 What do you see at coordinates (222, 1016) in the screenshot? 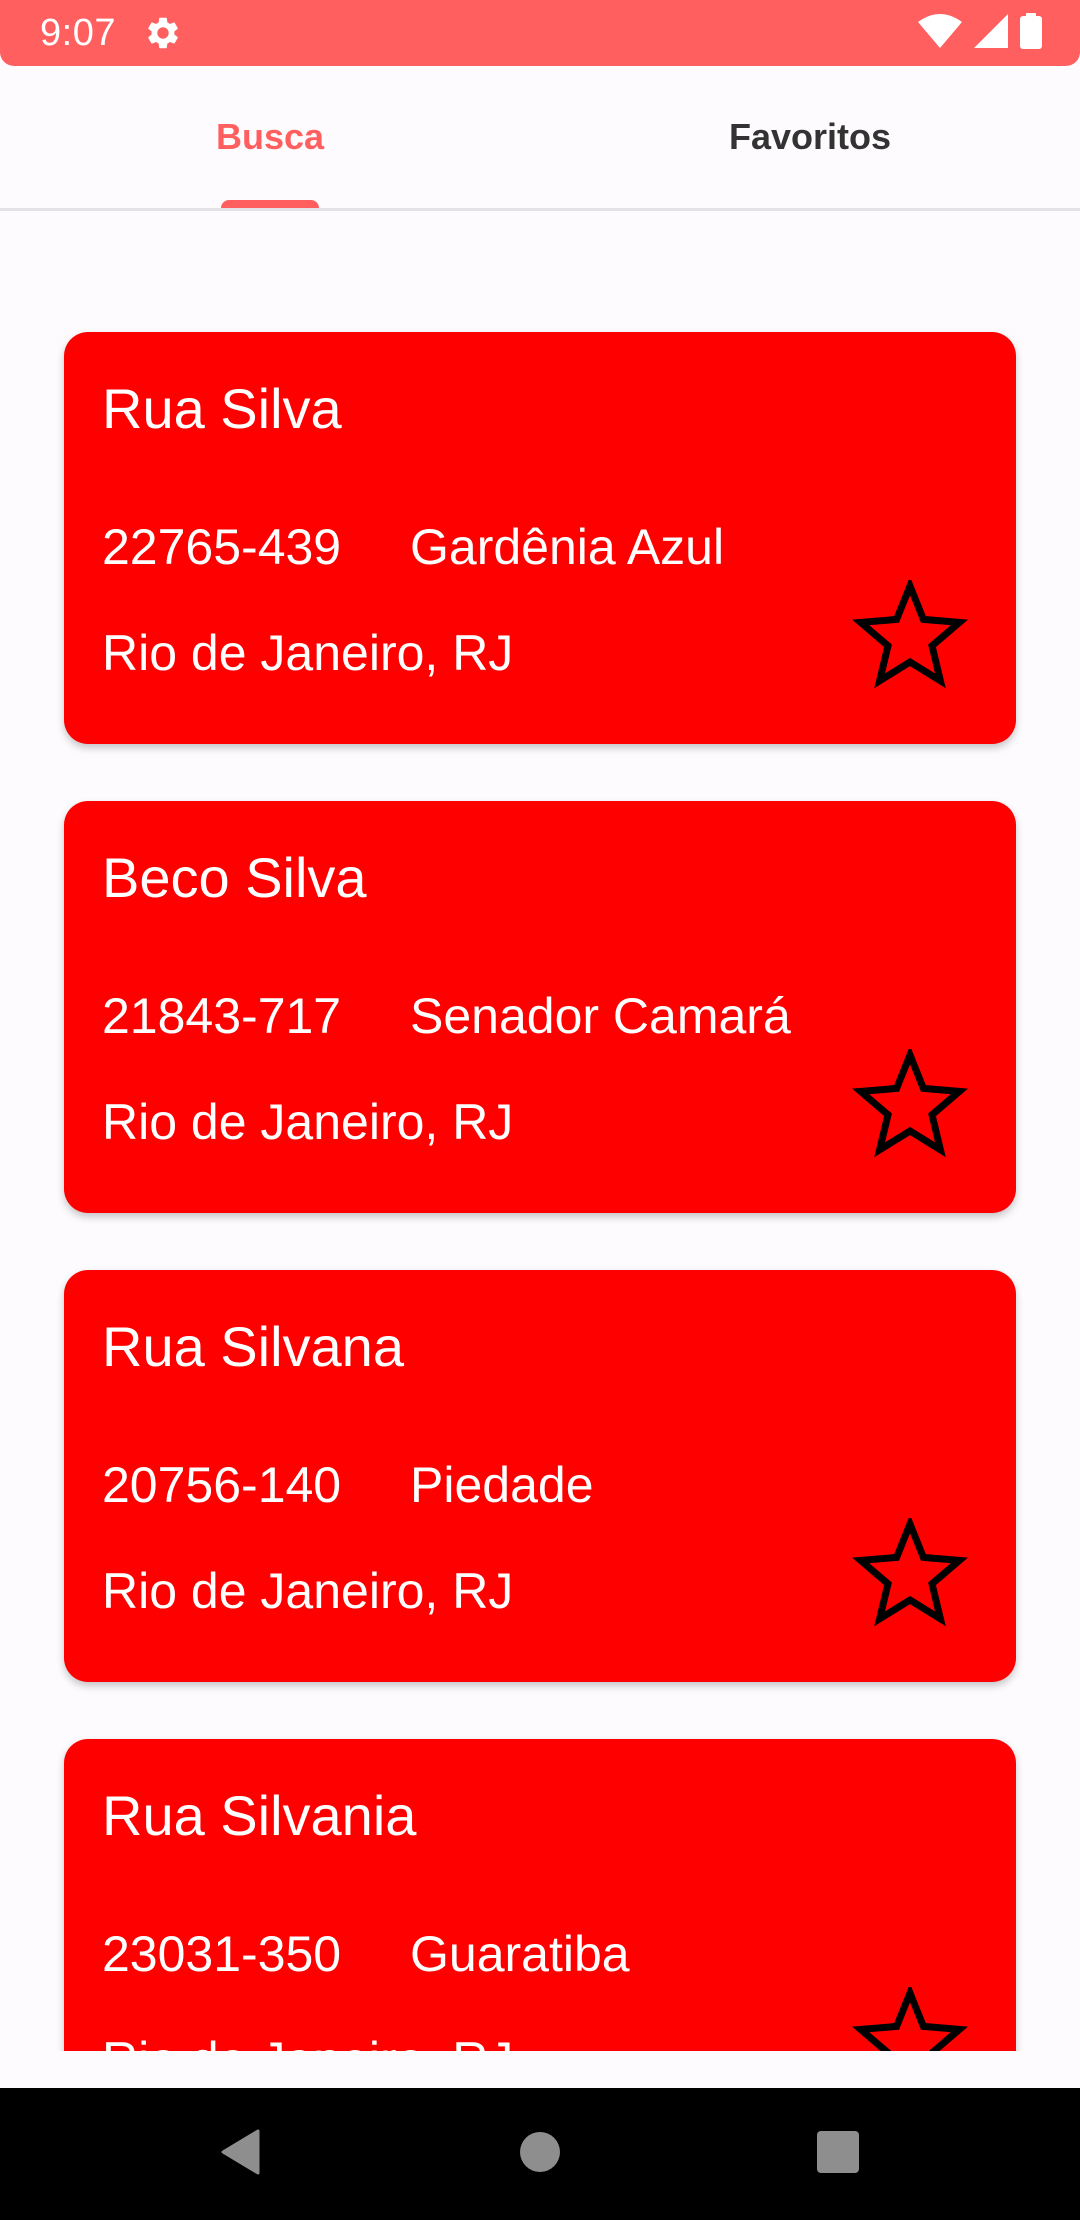
I see `address-cep: 21843-717` at bounding box center [222, 1016].